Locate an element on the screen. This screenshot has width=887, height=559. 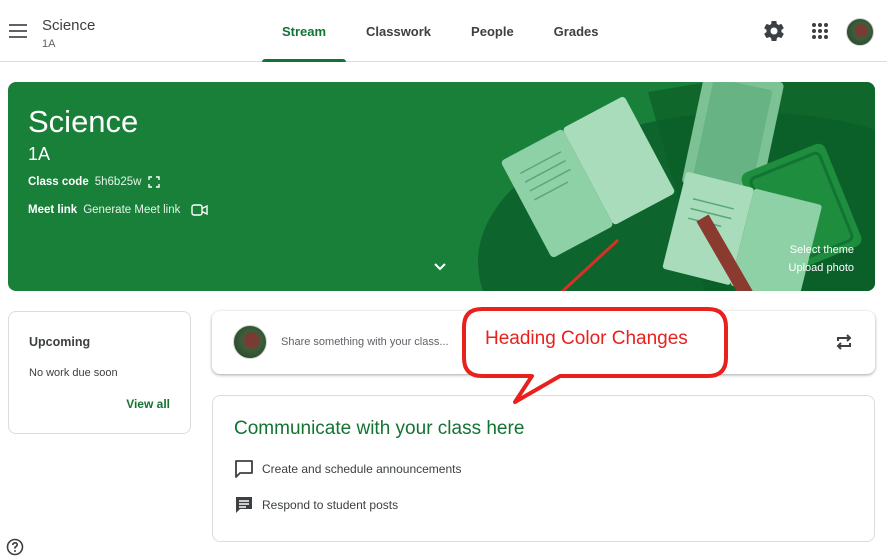
respond-posts-label: Respond to student posts is located at coordinates (330, 505).